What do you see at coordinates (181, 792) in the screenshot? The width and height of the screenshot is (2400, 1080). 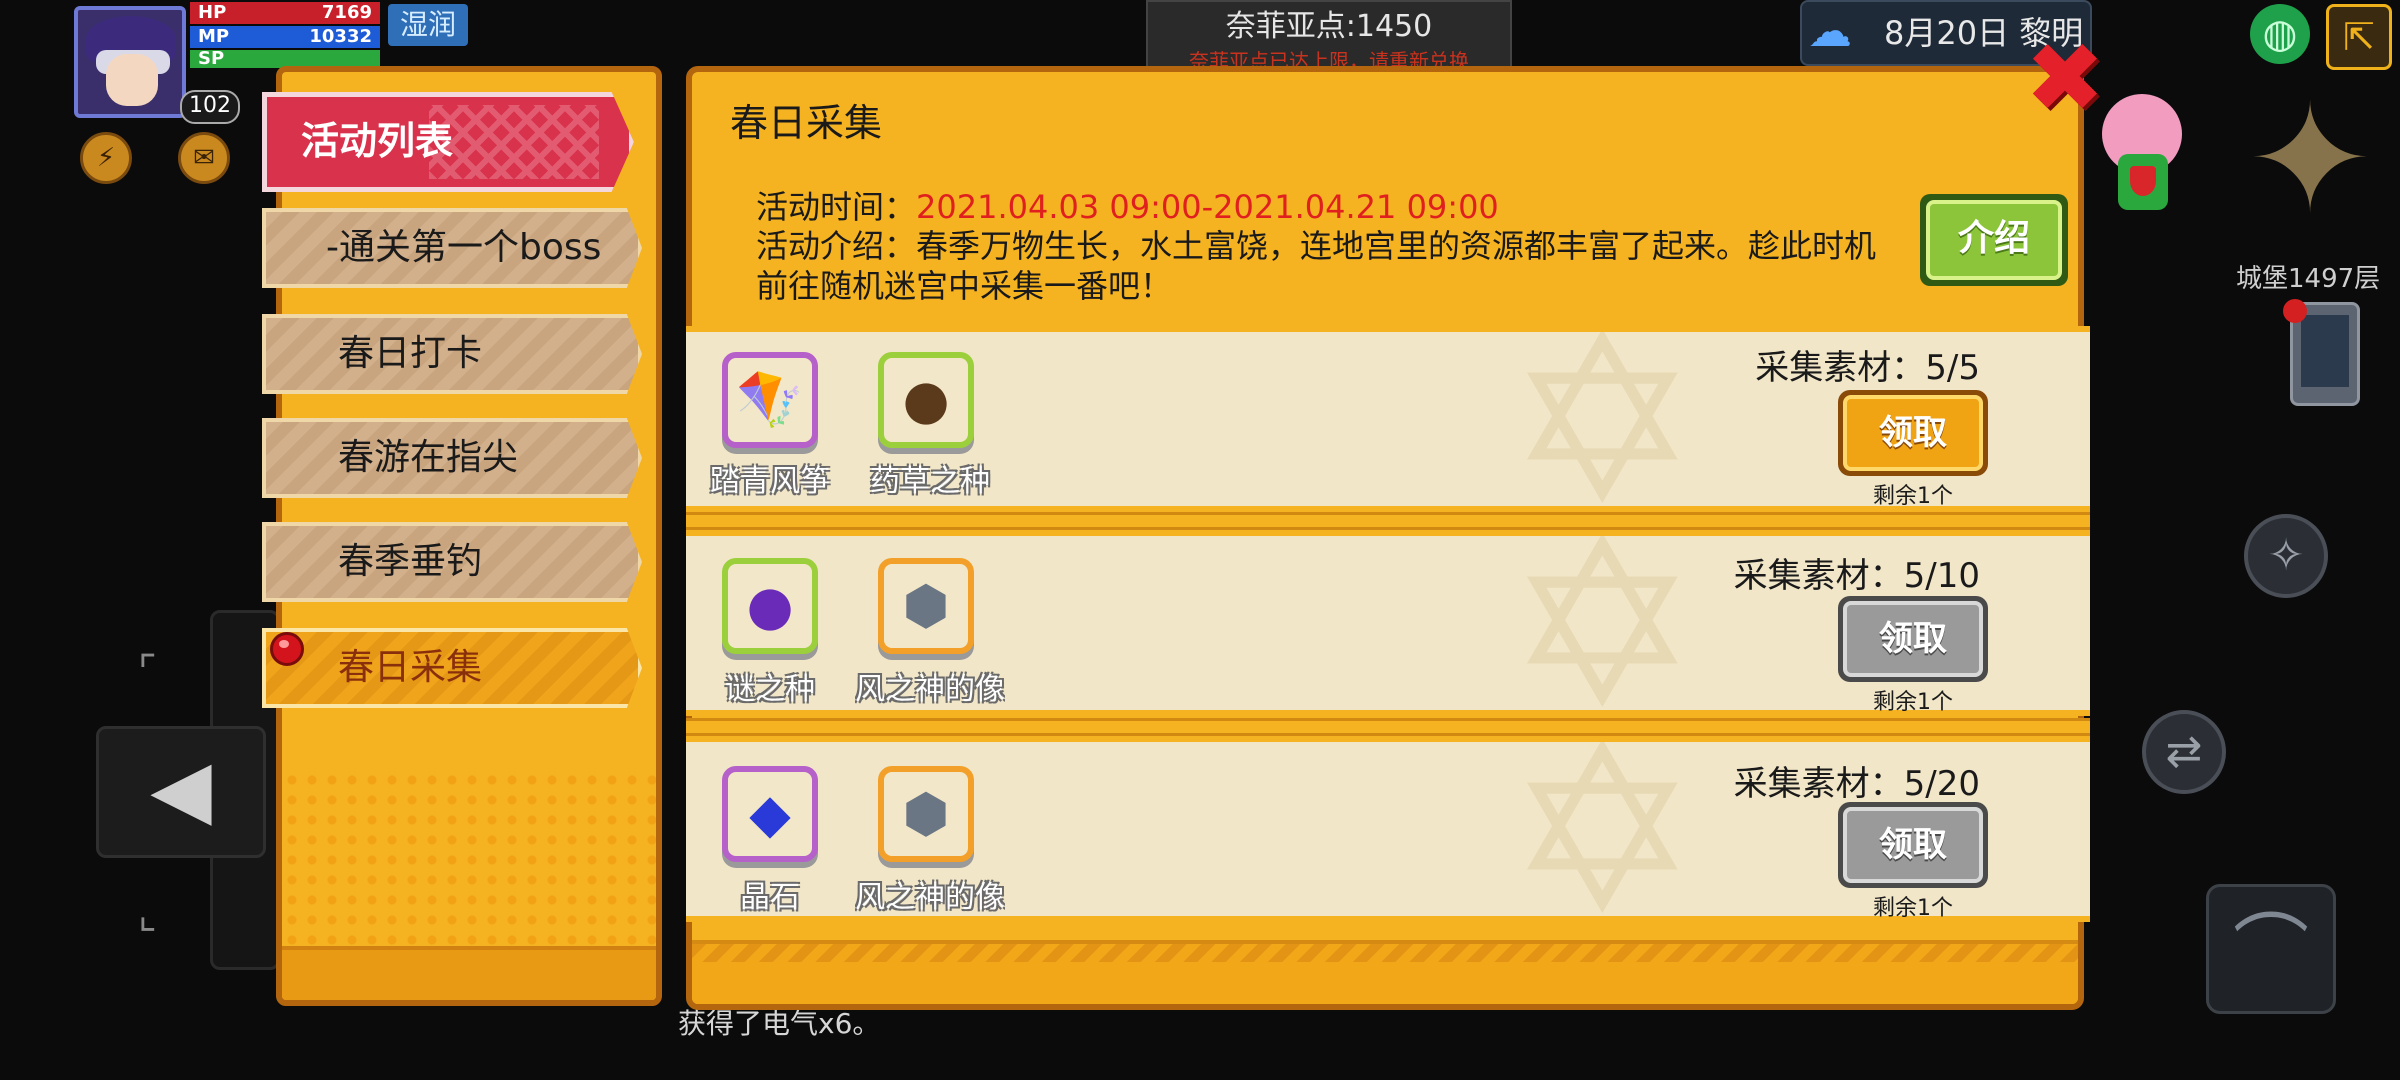 I see `dpad-left-icon: ◀` at bounding box center [181, 792].